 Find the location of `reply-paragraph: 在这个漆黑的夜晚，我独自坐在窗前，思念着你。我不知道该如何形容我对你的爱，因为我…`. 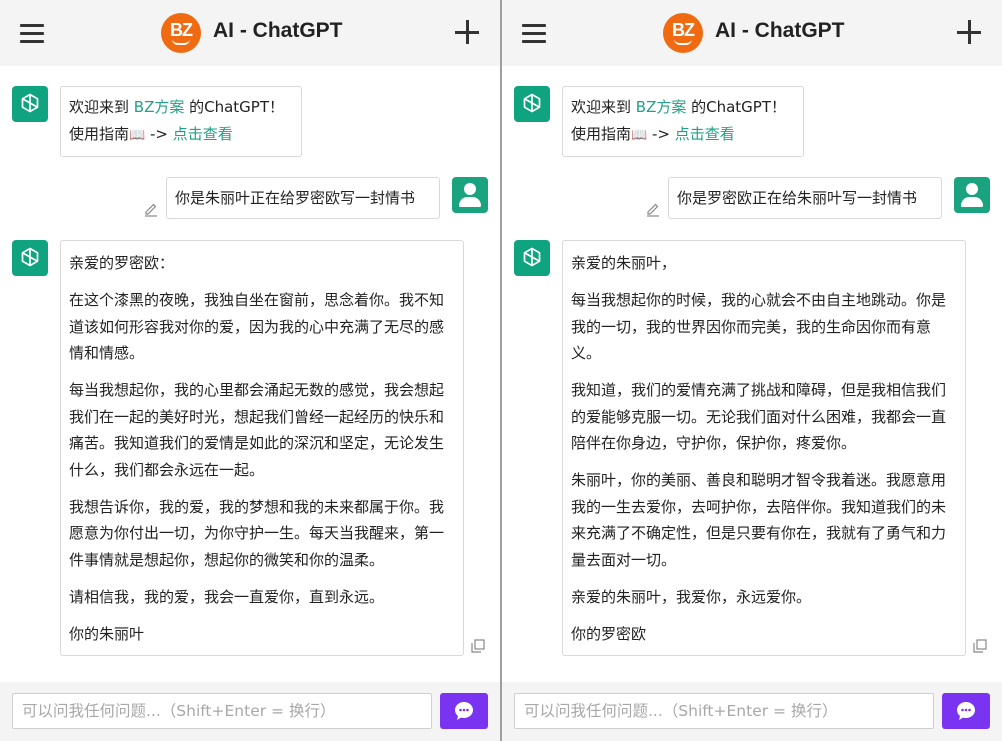

reply-paragraph: 在这个漆黑的夜晚，我独自坐在窗前，思念着你。我不知道该如何形容我对你的爱，因为我… is located at coordinates (257, 326).